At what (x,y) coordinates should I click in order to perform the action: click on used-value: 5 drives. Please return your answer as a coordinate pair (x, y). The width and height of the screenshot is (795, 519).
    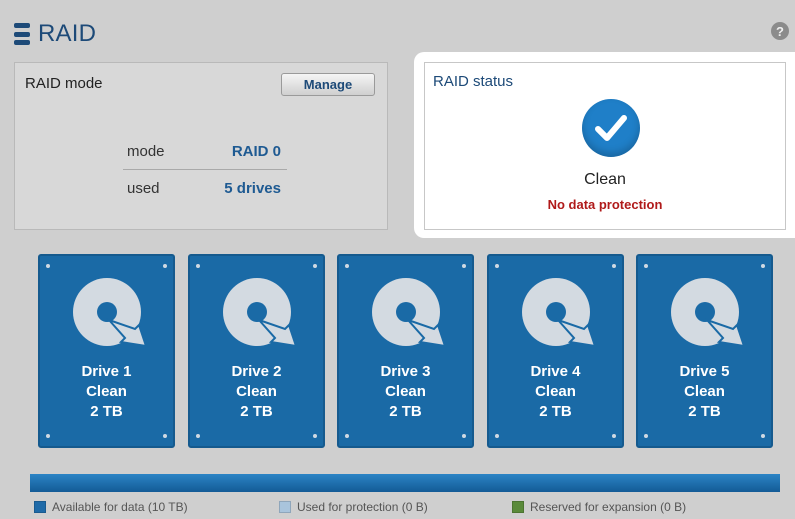
    Looking at the image, I should click on (252, 188).